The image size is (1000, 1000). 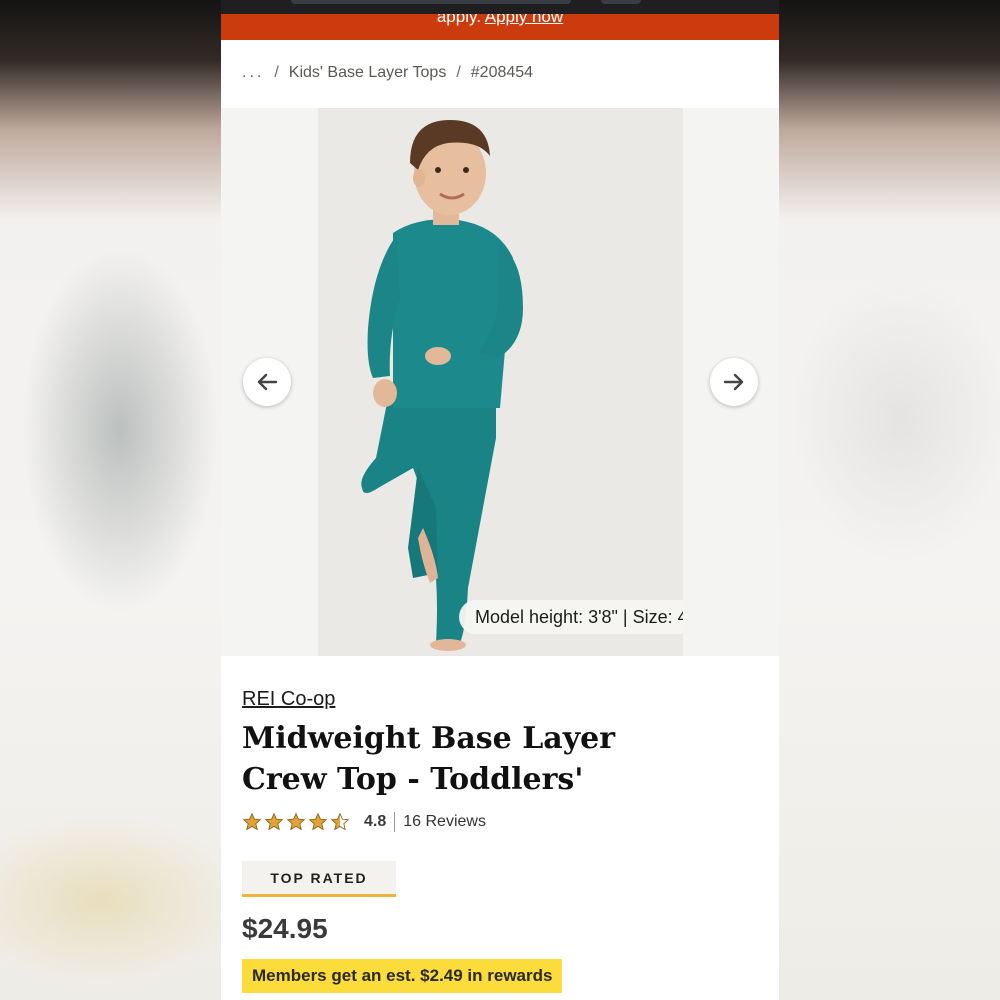 I want to click on rating-value: 4.8, so click(x=375, y=821).